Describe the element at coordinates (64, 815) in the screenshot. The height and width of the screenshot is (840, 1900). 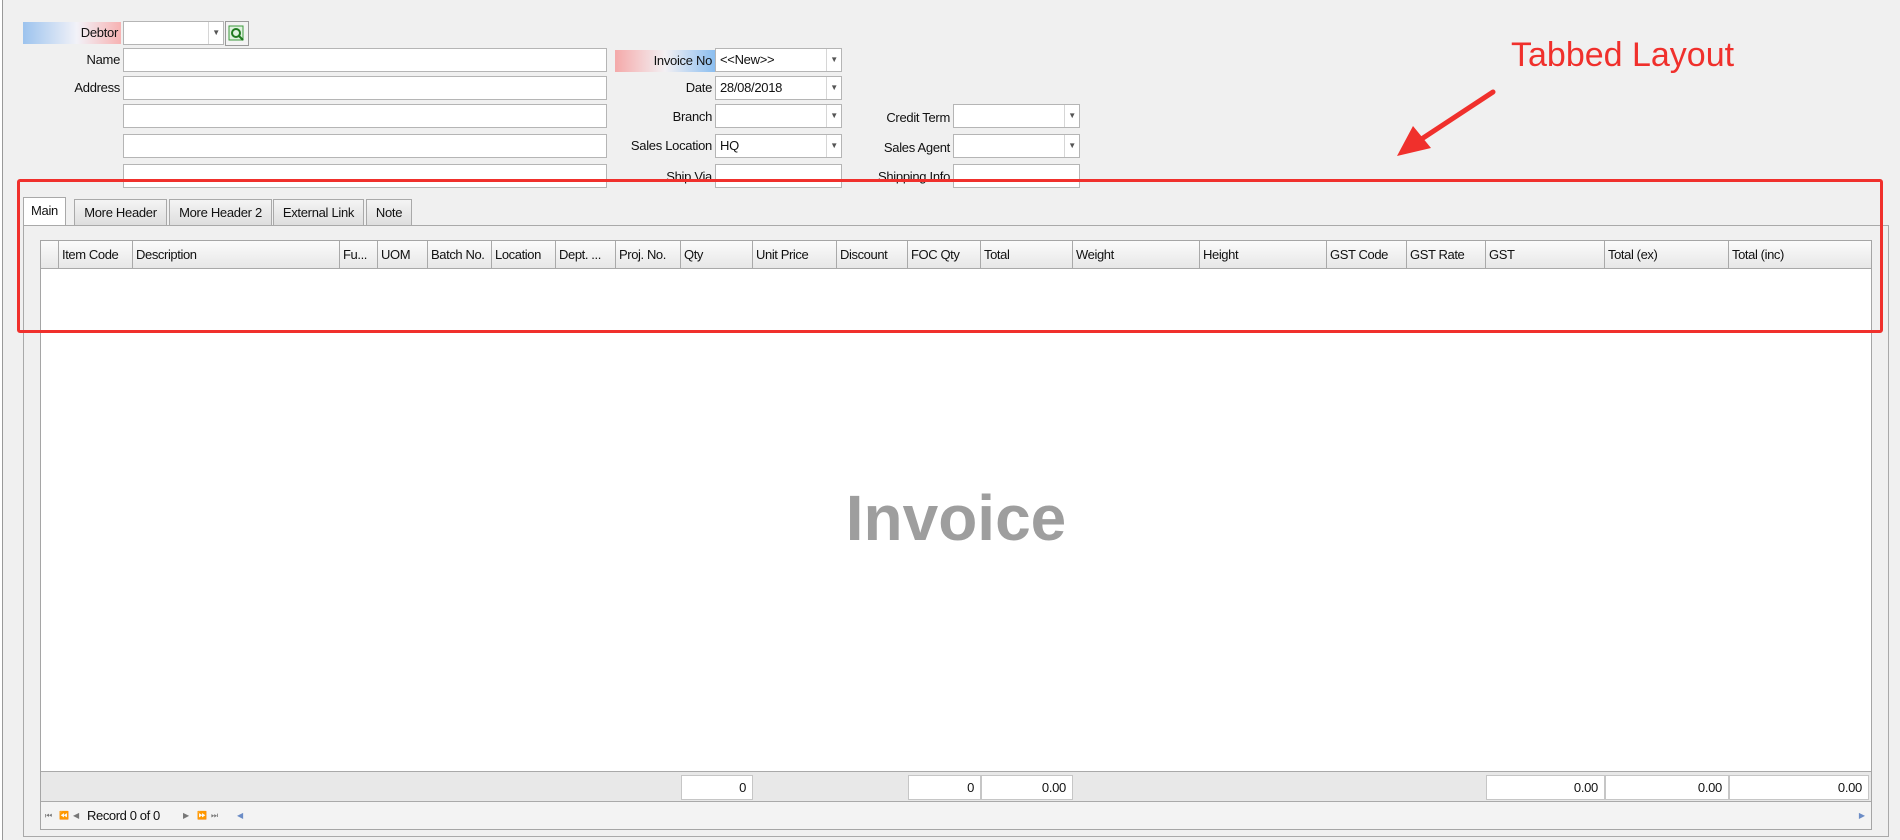
I see `prev-page-icon: ⏪` at that location.